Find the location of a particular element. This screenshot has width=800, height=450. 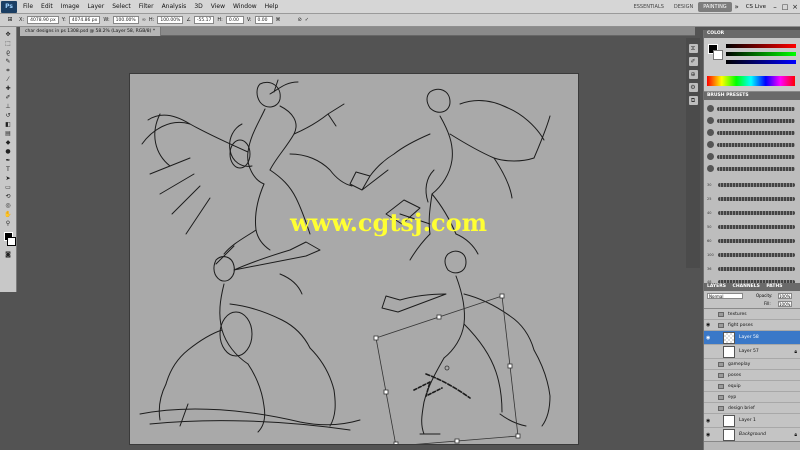

blend-mode-select: Normal is located at coordinates (725, 296).